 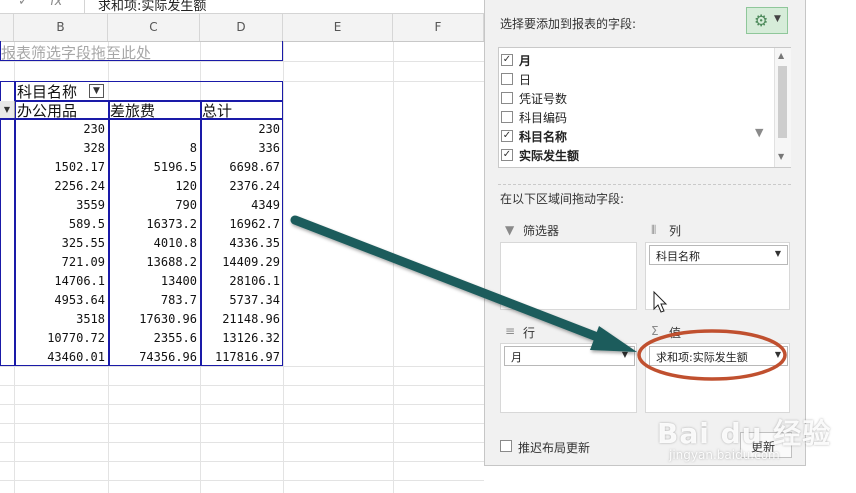 What do you see at coordinates (7, 27) in the screenshot?
I see `row-header-corner` at bounding box center [7, 27].